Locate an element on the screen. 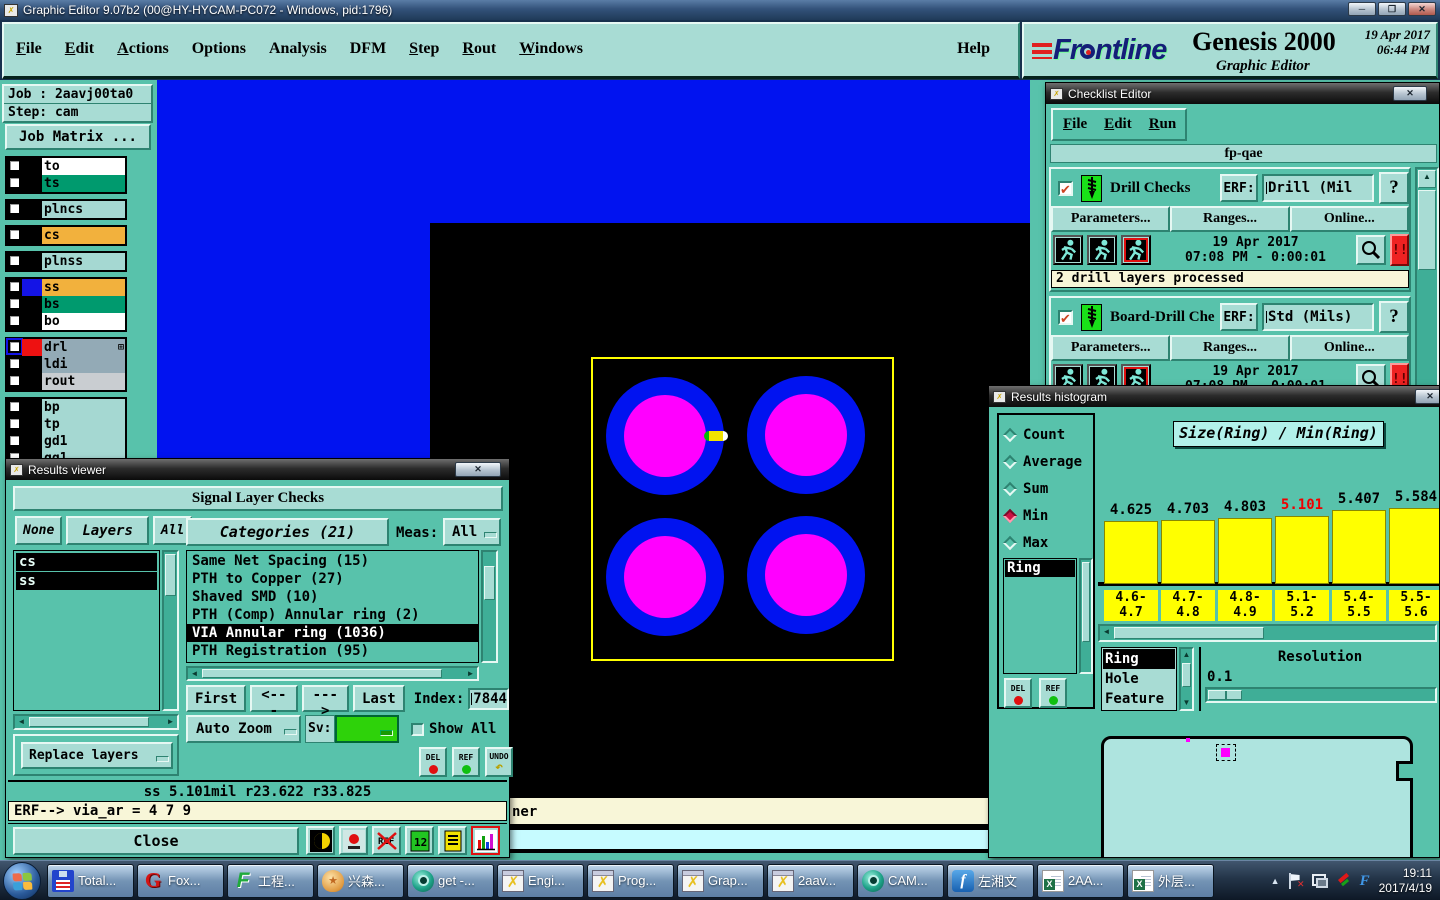 Image resolution: width=1440 pixels, height=900 pixels. layer-row-ss: ss is located at coordinates (66, 287).